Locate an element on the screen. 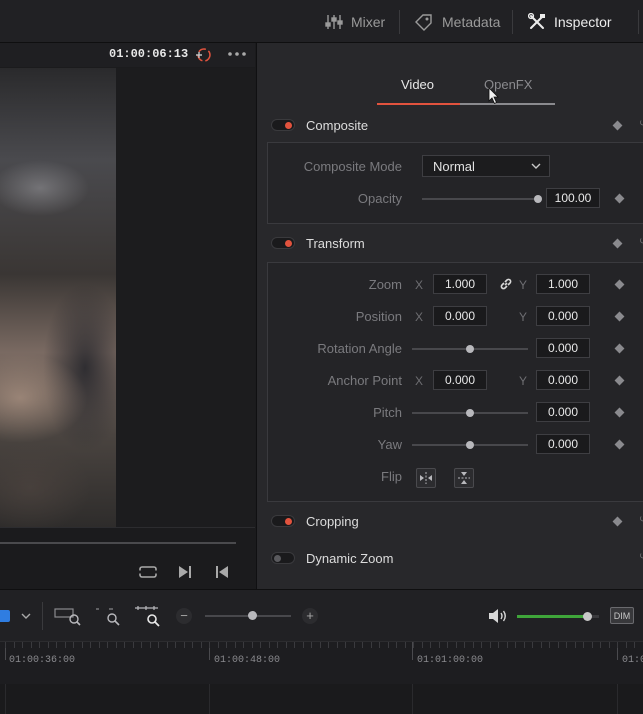  cropping-toggle is located at coordinates (283, 521).